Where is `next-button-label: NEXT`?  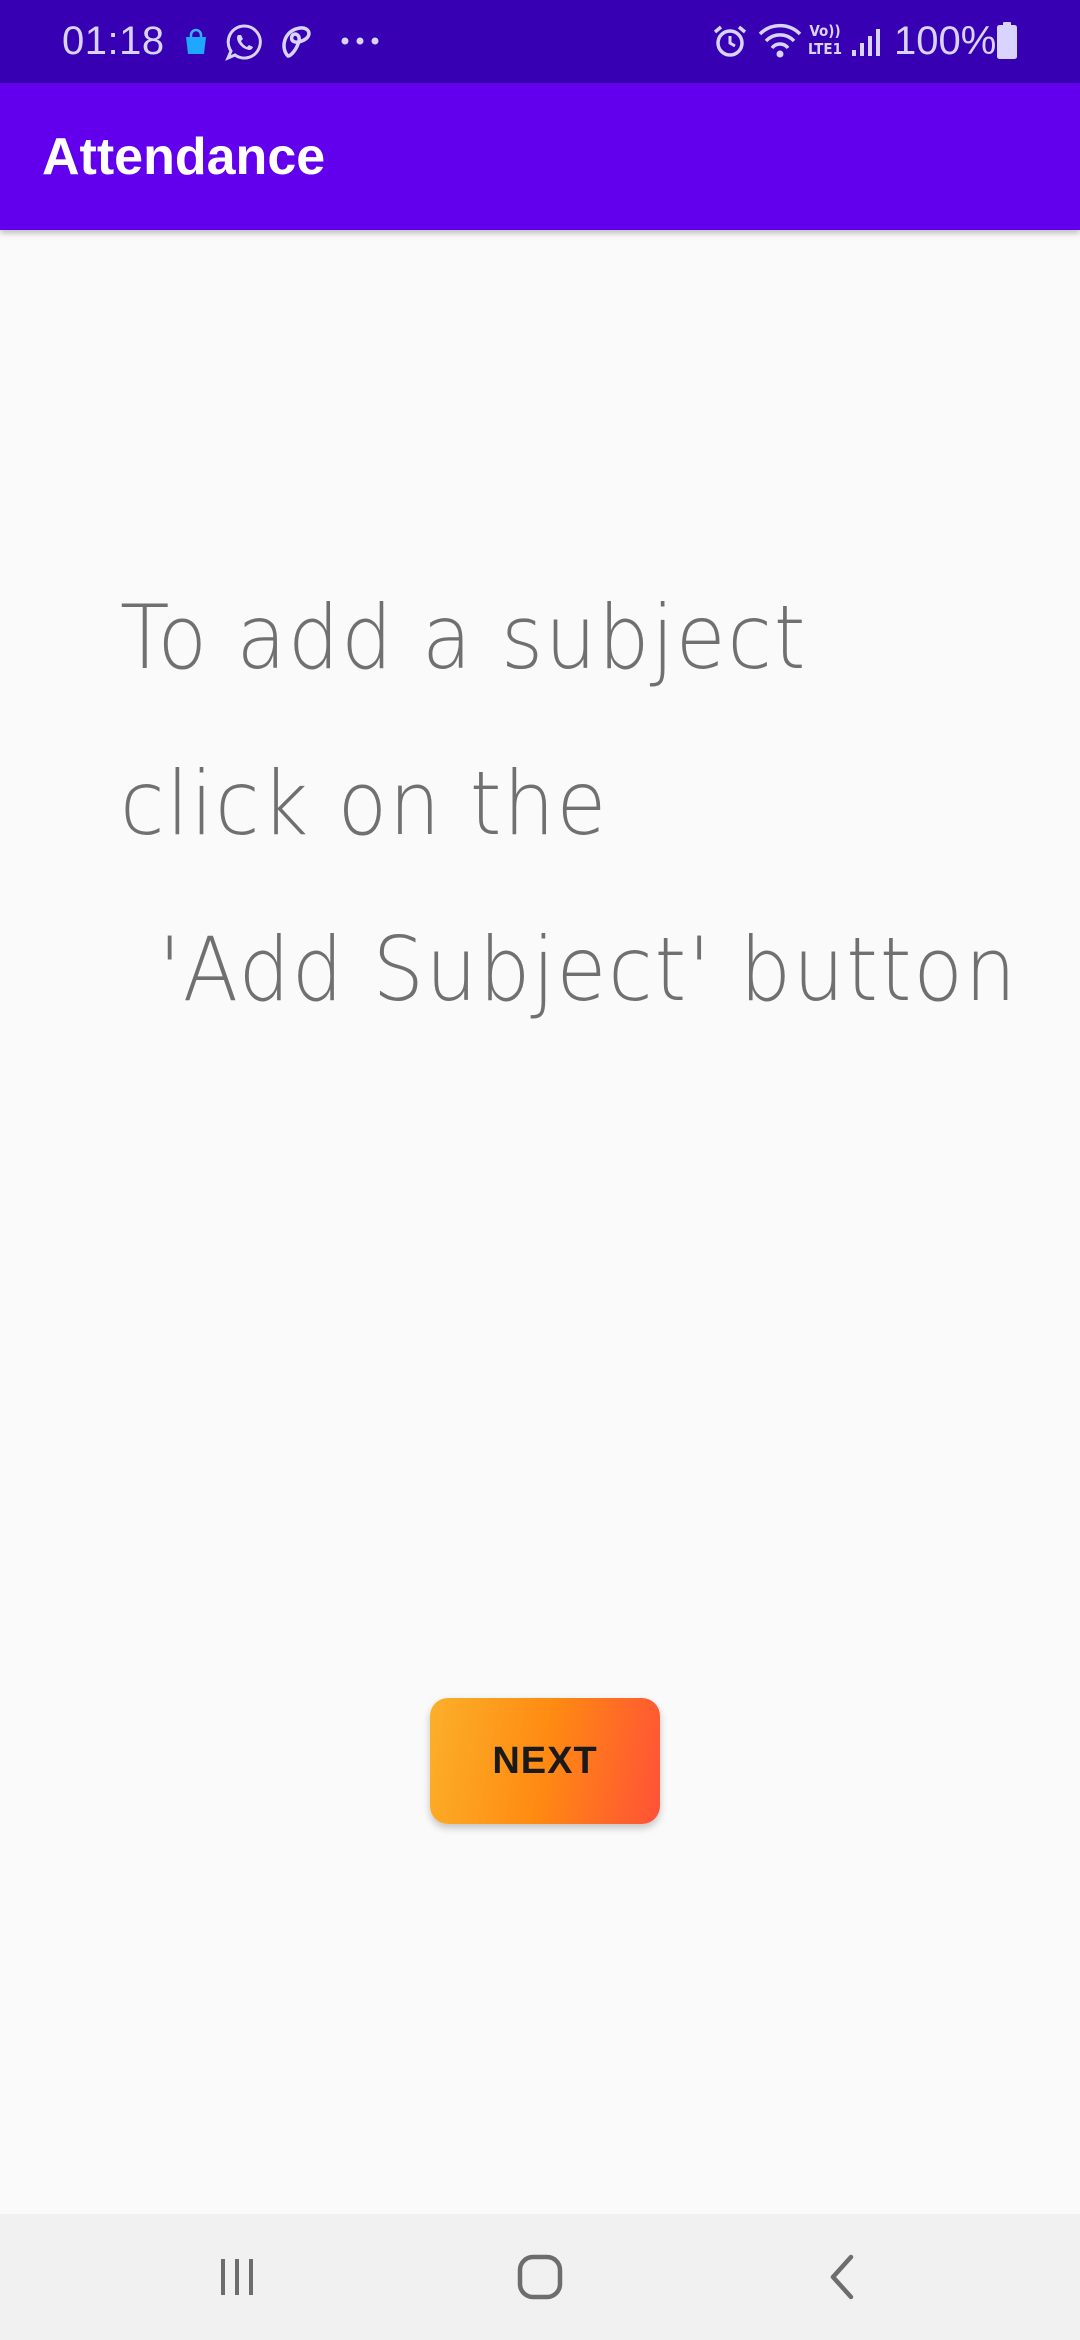 next-button-label: NEXT is located at coordinates (545, 1760).